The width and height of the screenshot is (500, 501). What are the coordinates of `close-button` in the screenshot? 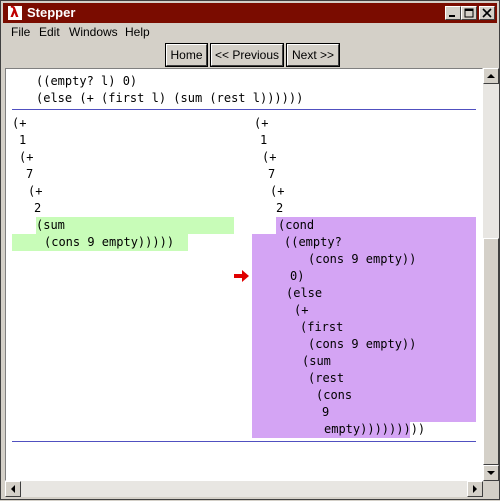 It's located at (487, 13).